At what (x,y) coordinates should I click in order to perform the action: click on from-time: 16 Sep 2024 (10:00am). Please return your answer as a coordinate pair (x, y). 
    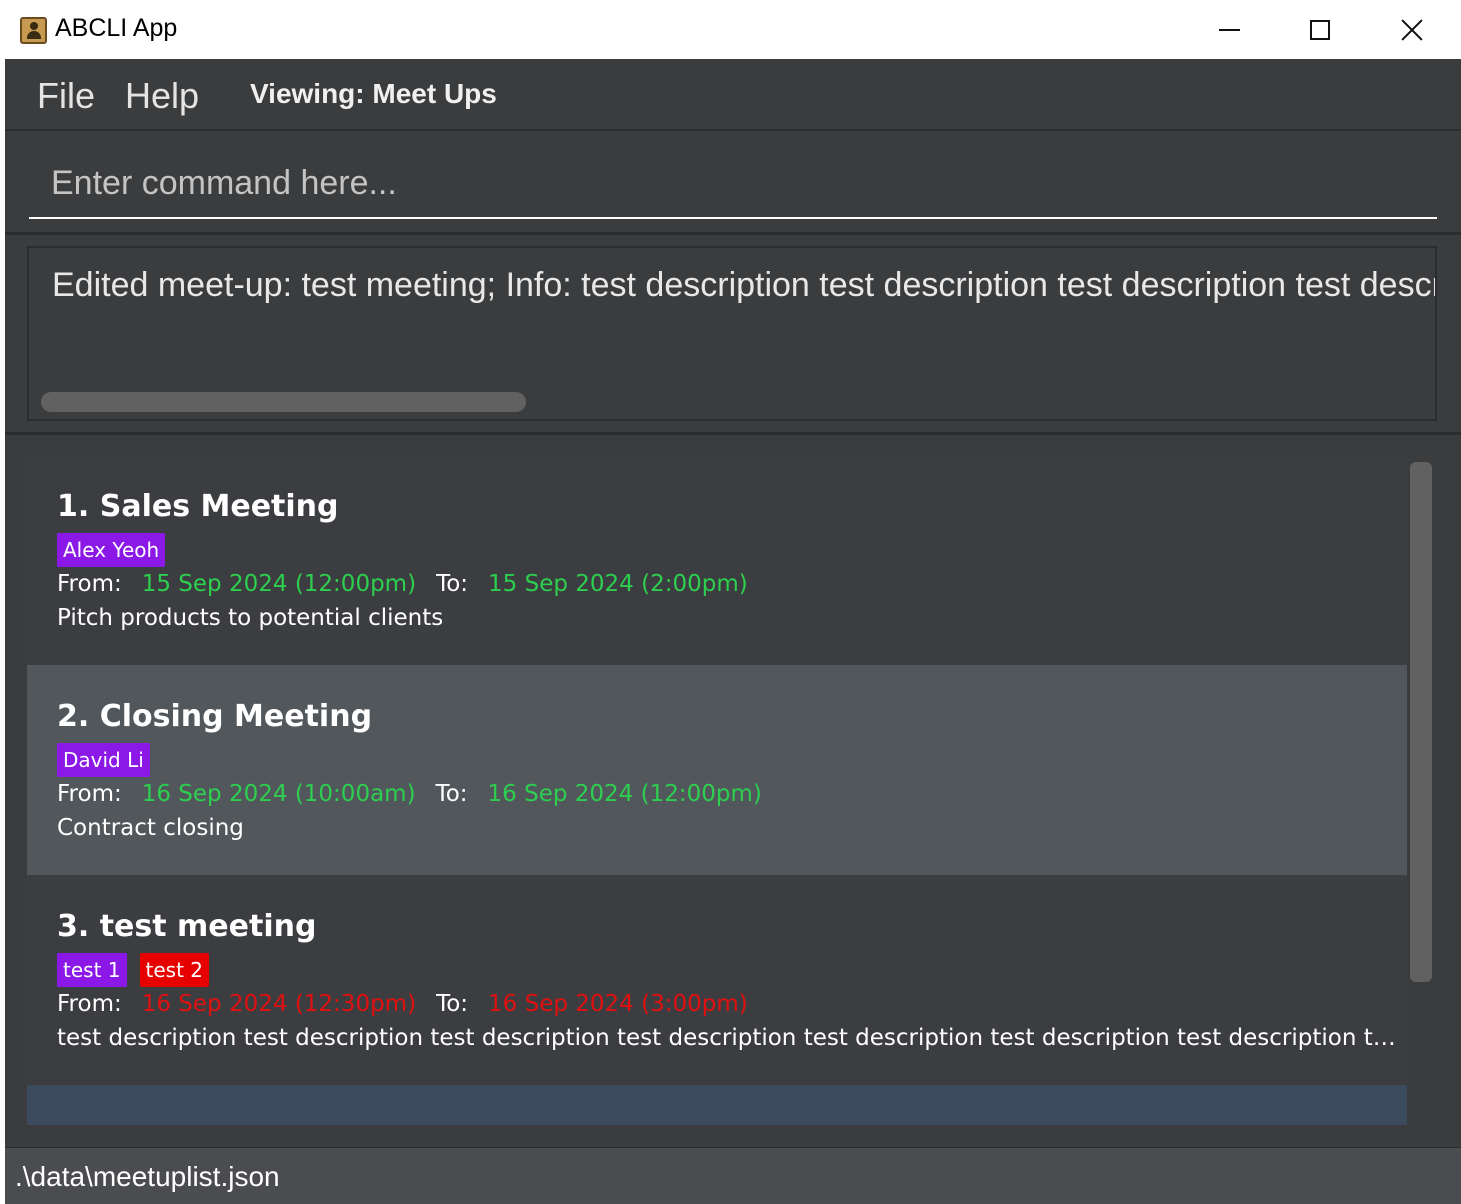
    Looking at the image, I should click on (278, 794).